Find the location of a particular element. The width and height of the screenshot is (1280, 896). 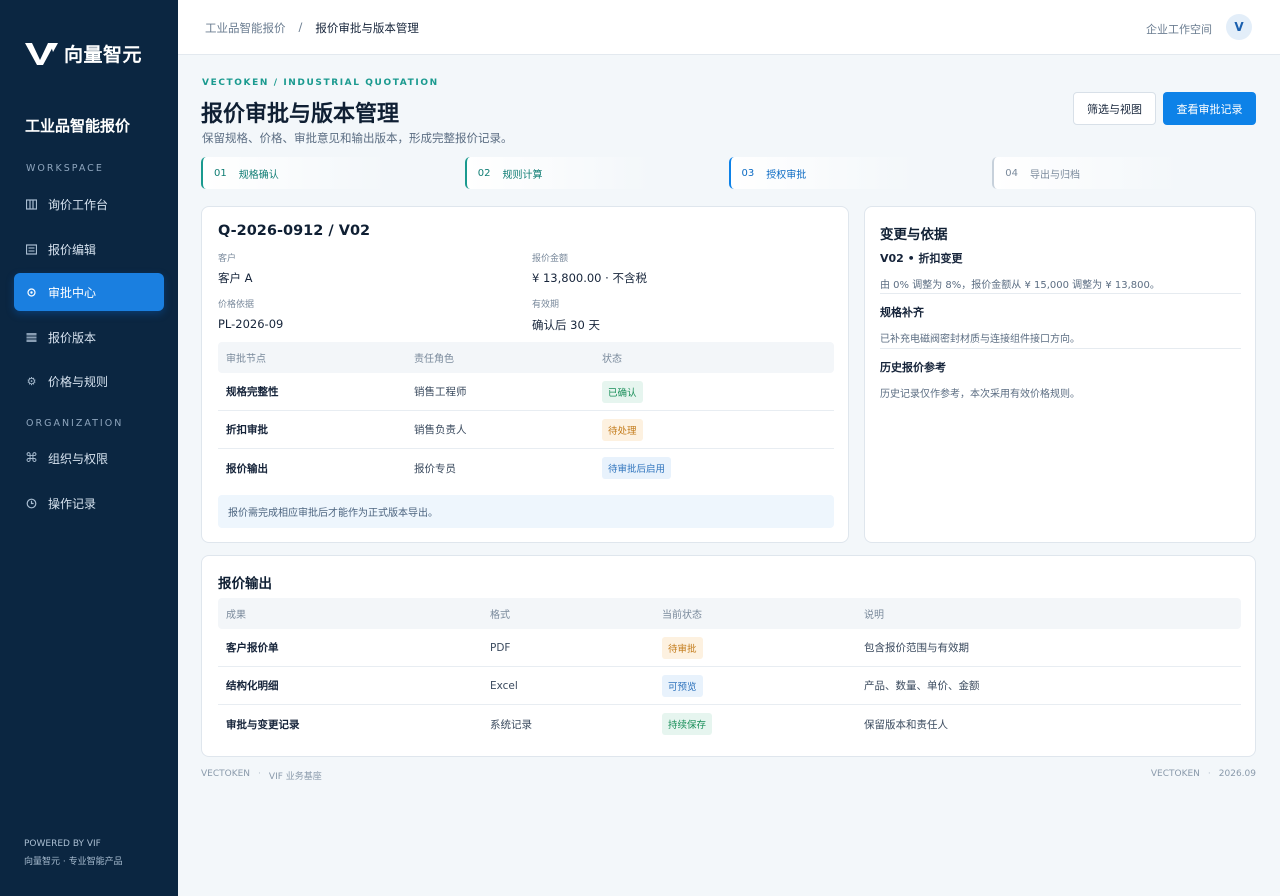

table-header: 成果 格式 当前状态 说明 is located at coordinates (729, 613).